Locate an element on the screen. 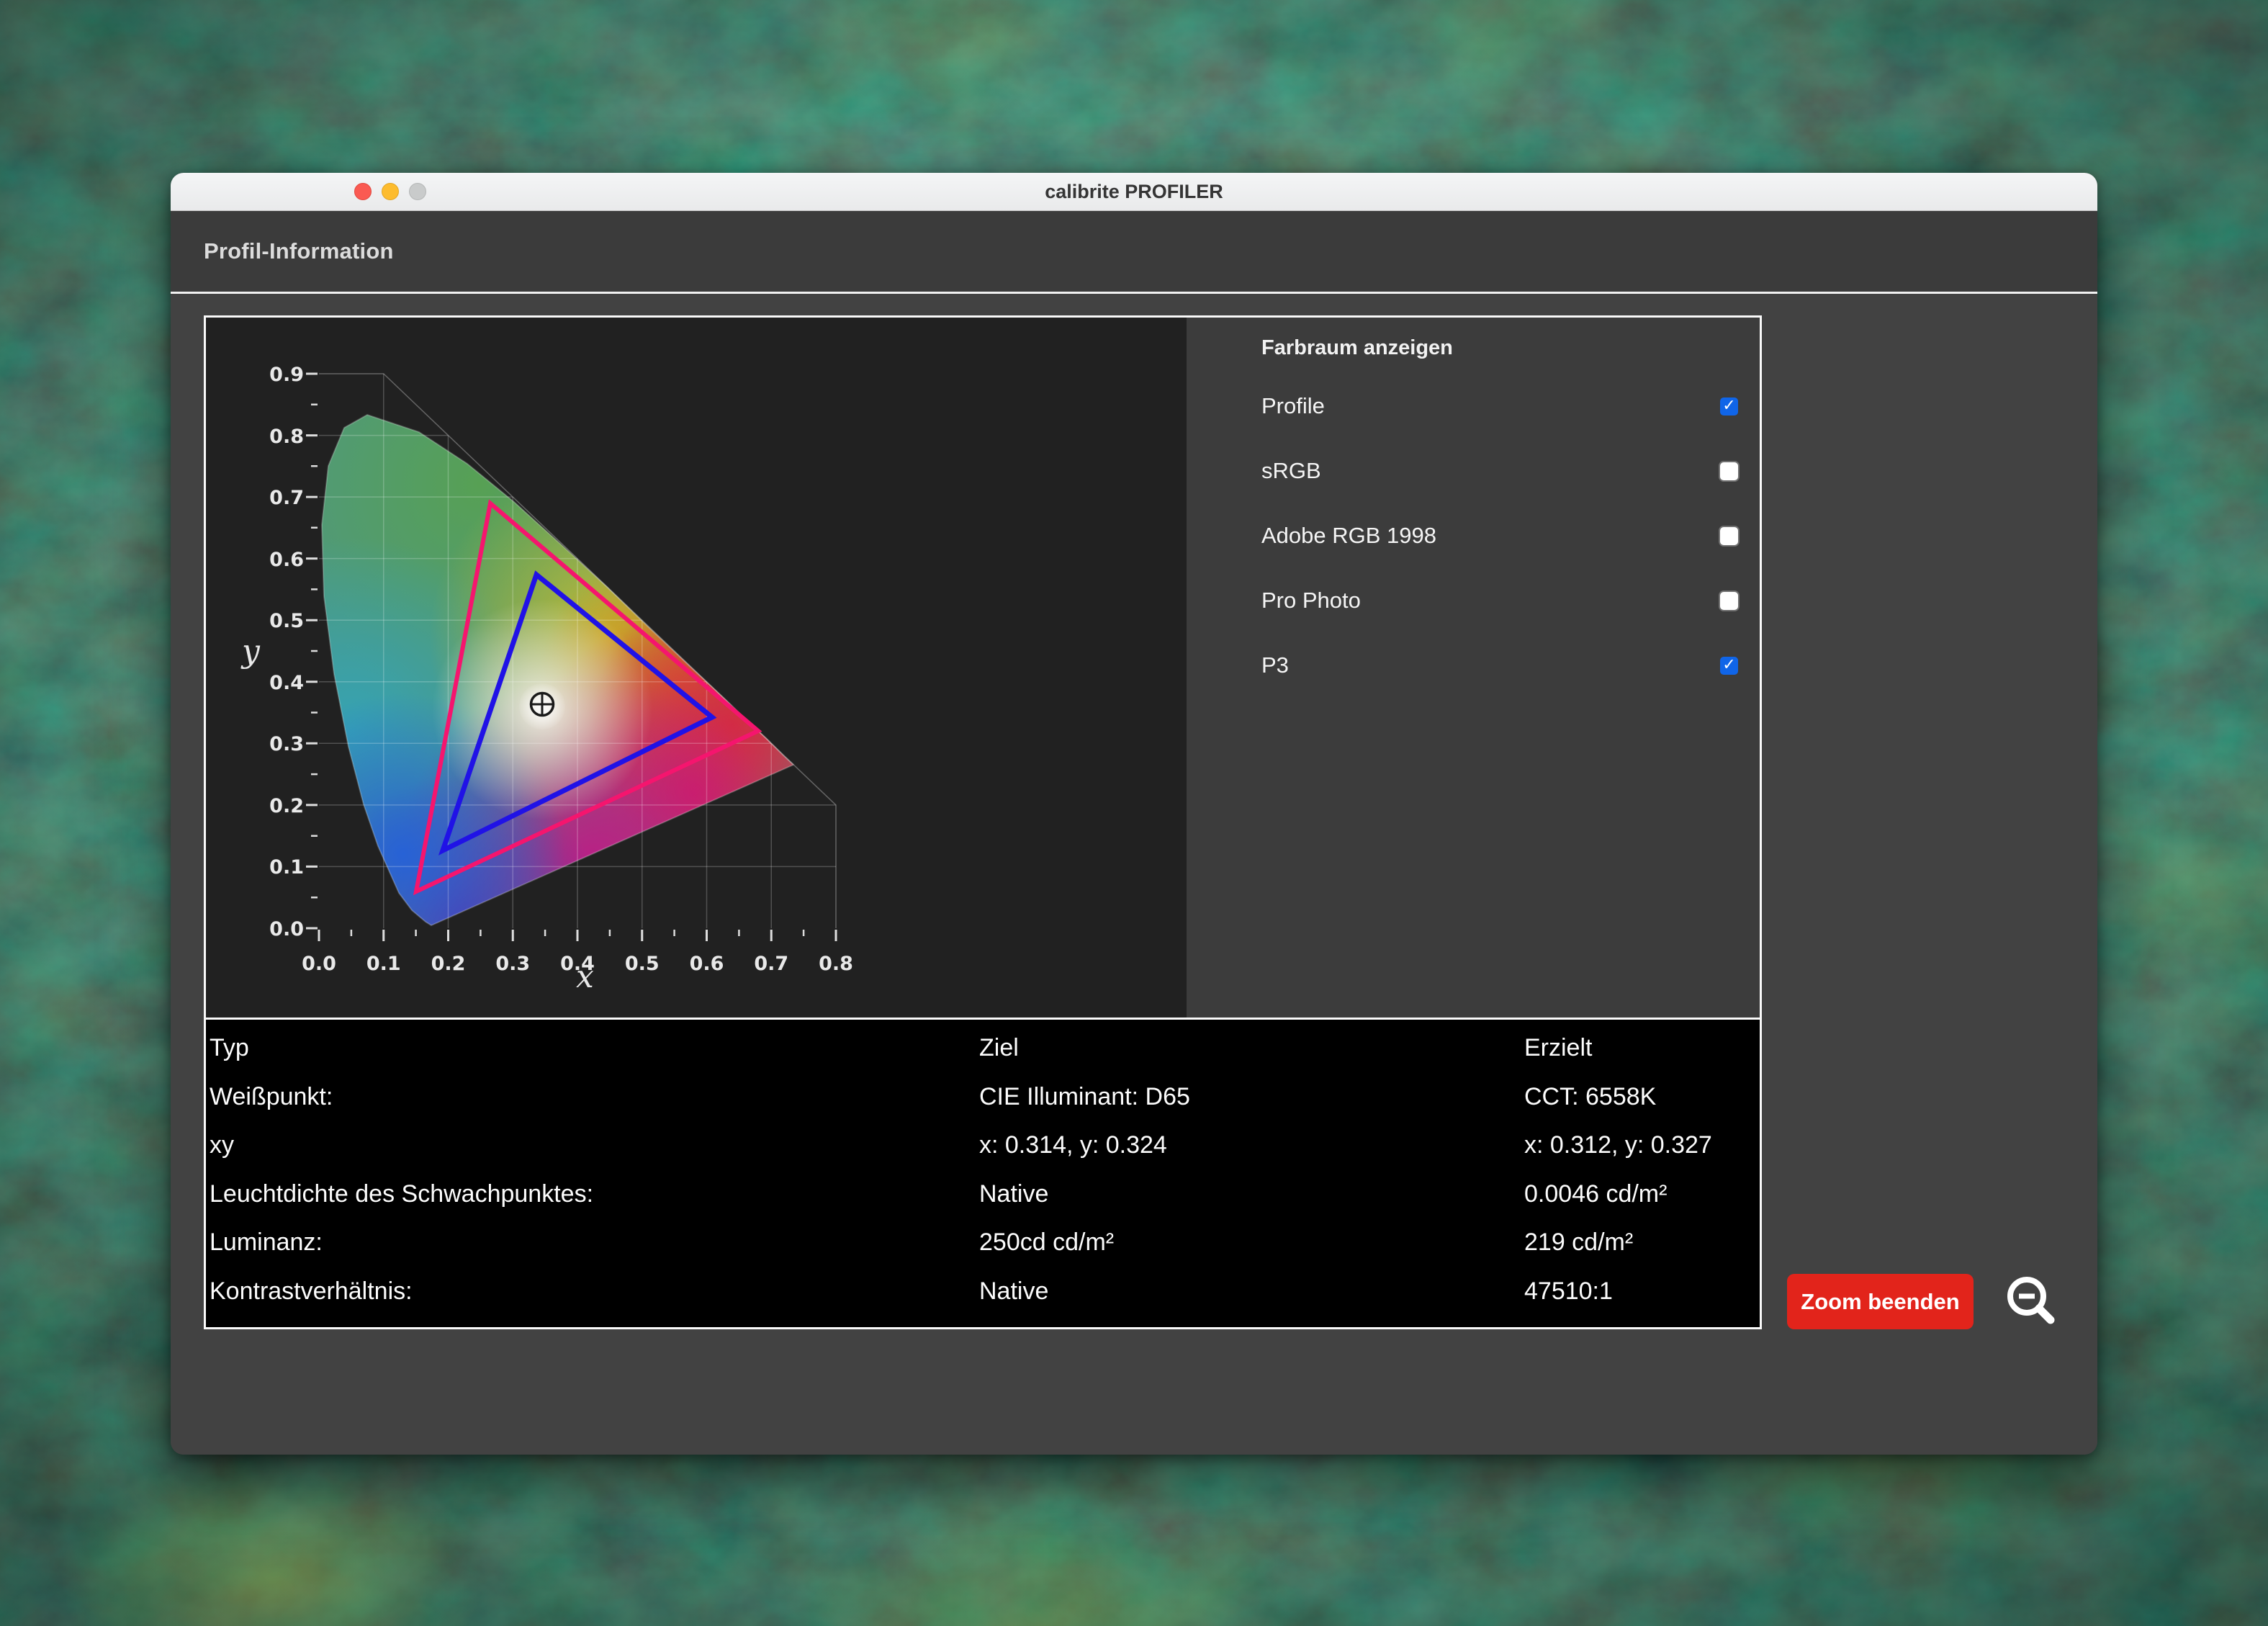  zoom-exit-button: Zoom beenden is located at coordinates (1880, 1301).